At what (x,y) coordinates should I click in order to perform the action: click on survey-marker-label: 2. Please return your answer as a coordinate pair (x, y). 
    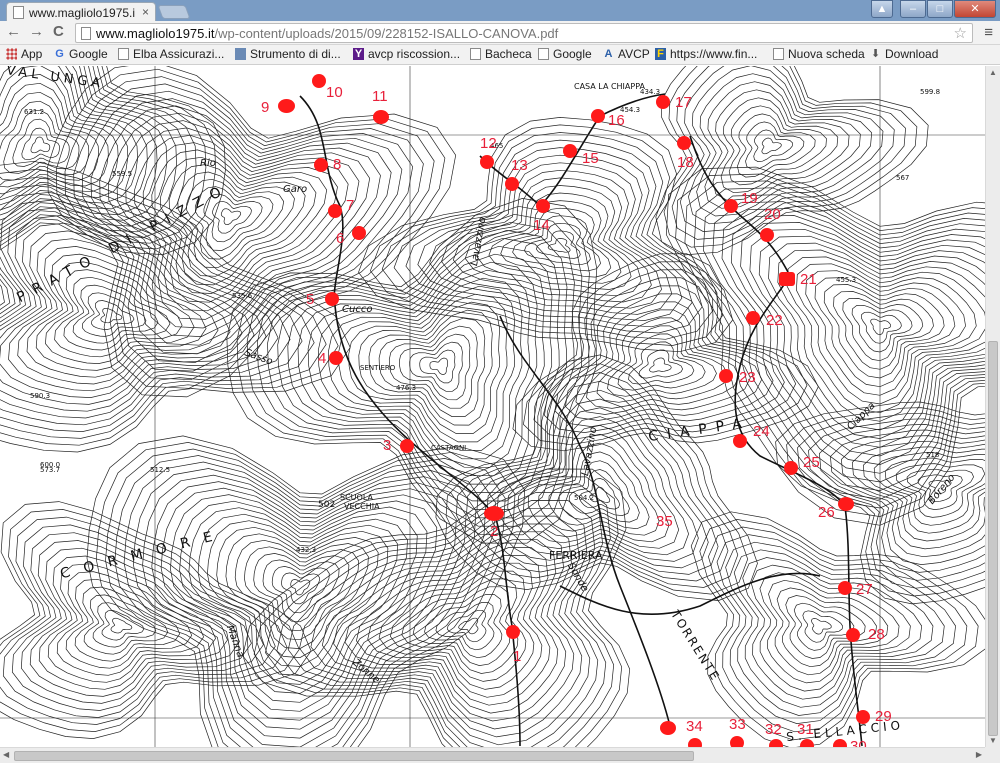
    Looking at the image, I should click on (494, 531).